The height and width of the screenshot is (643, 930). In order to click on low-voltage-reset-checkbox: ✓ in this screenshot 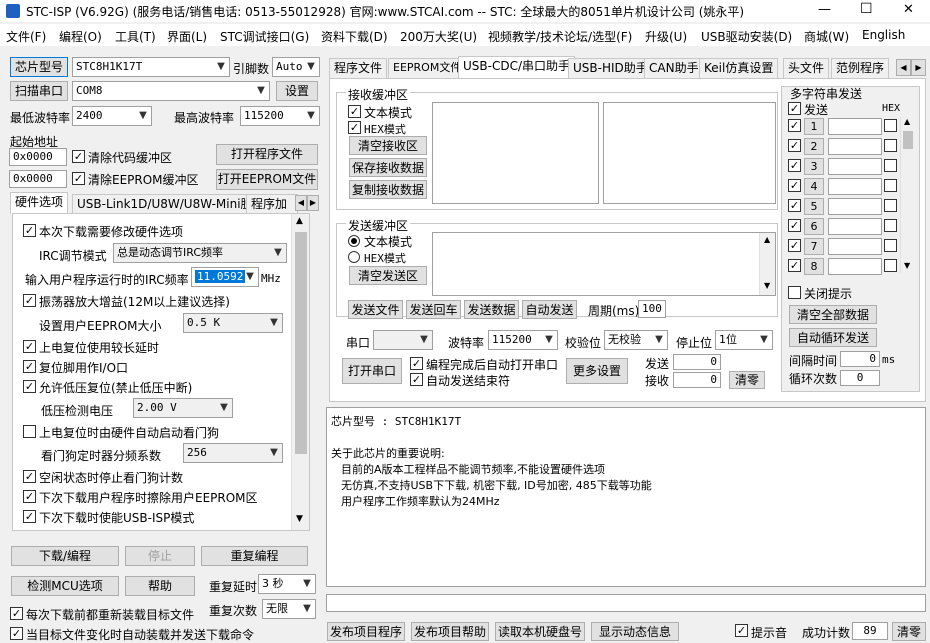, I will do `click(29, 386)`.